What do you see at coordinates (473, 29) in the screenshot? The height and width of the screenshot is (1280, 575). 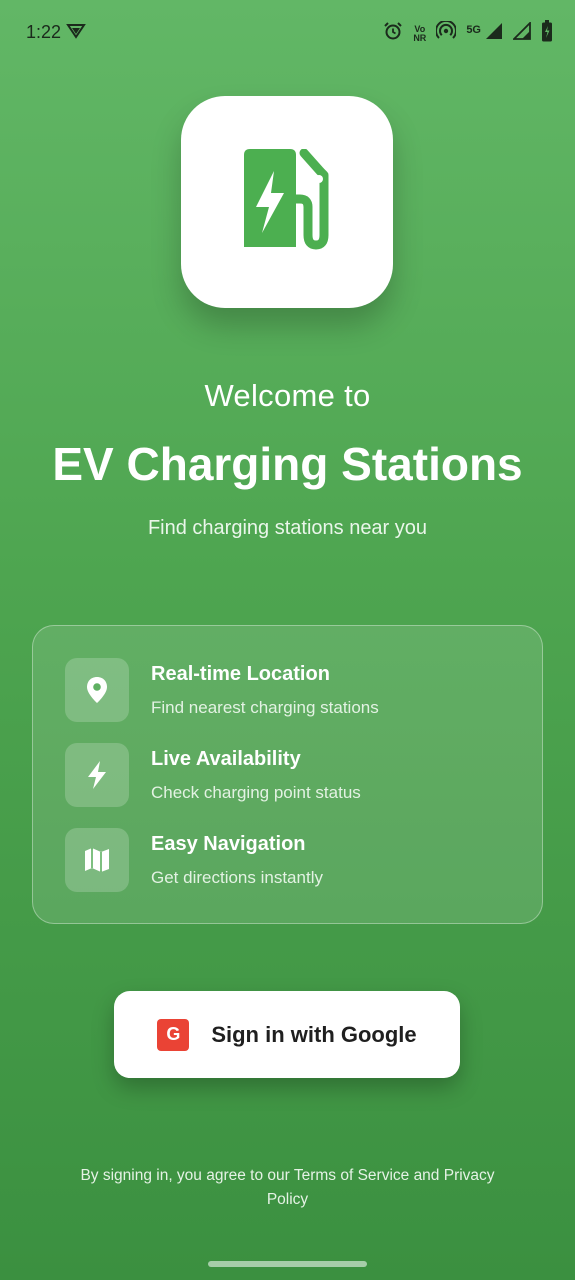 I see `network-type: 5G` at bounding box center [473, 29].